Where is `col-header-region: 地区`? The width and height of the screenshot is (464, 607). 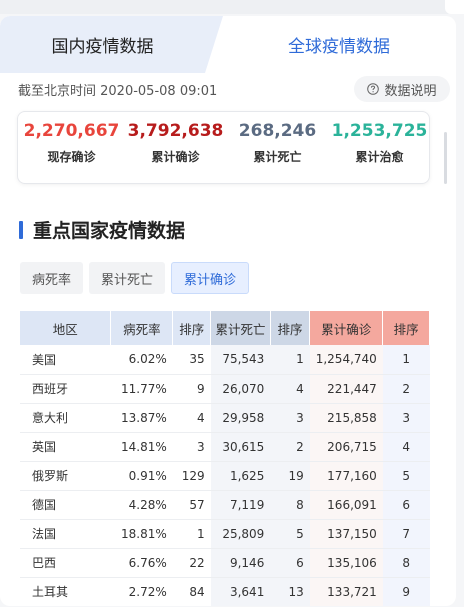 col-header-region: 地区 is located at coordinates (66, 328).